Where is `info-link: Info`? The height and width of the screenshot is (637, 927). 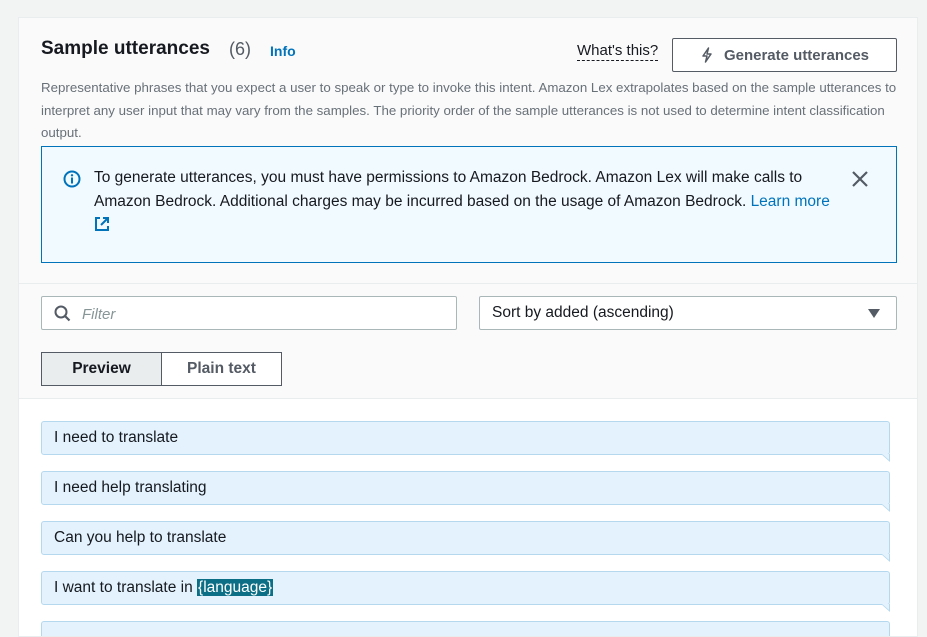
info-link: Info is located at coordinates (283, 51).